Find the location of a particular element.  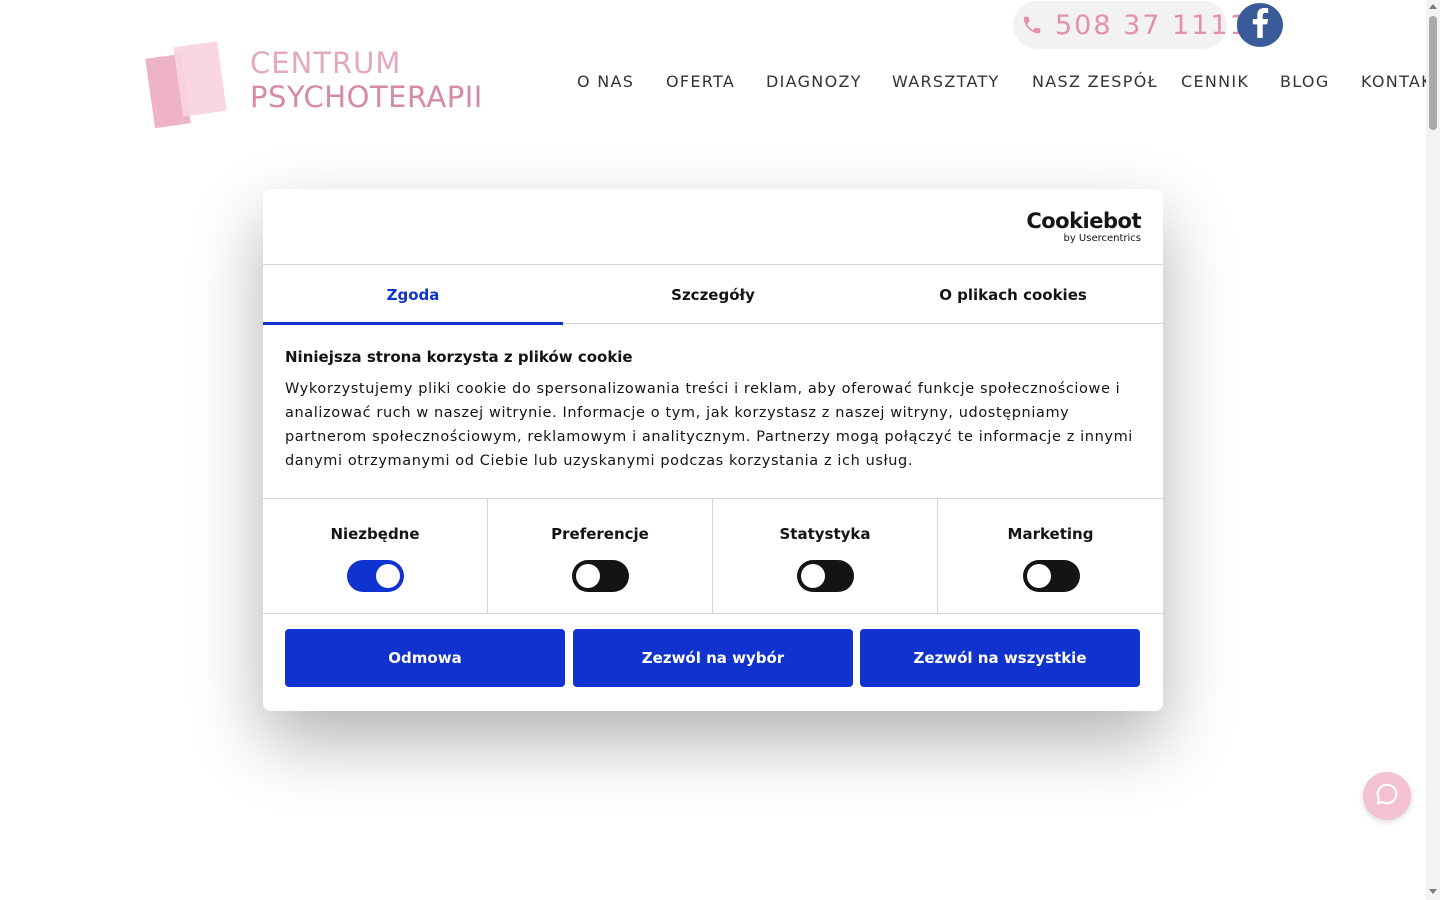

facebook-button is located at coordinates (1260, 25).